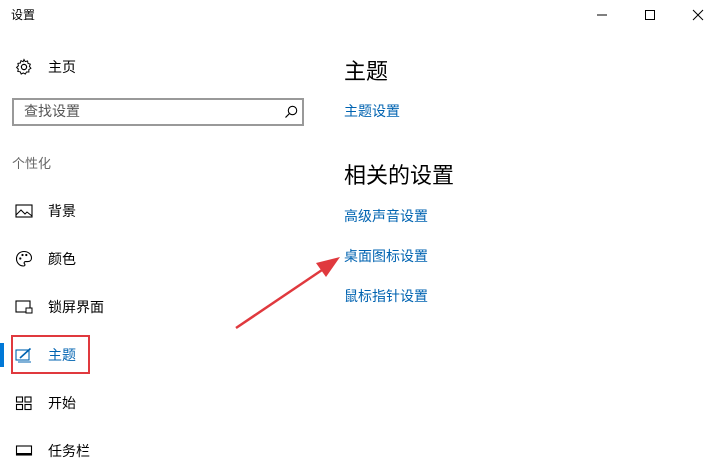  What do you see at coordinates (62, 68) in the screenshot?
I see `sidebar-item-label: 主页` at bounding box center [62, 68].